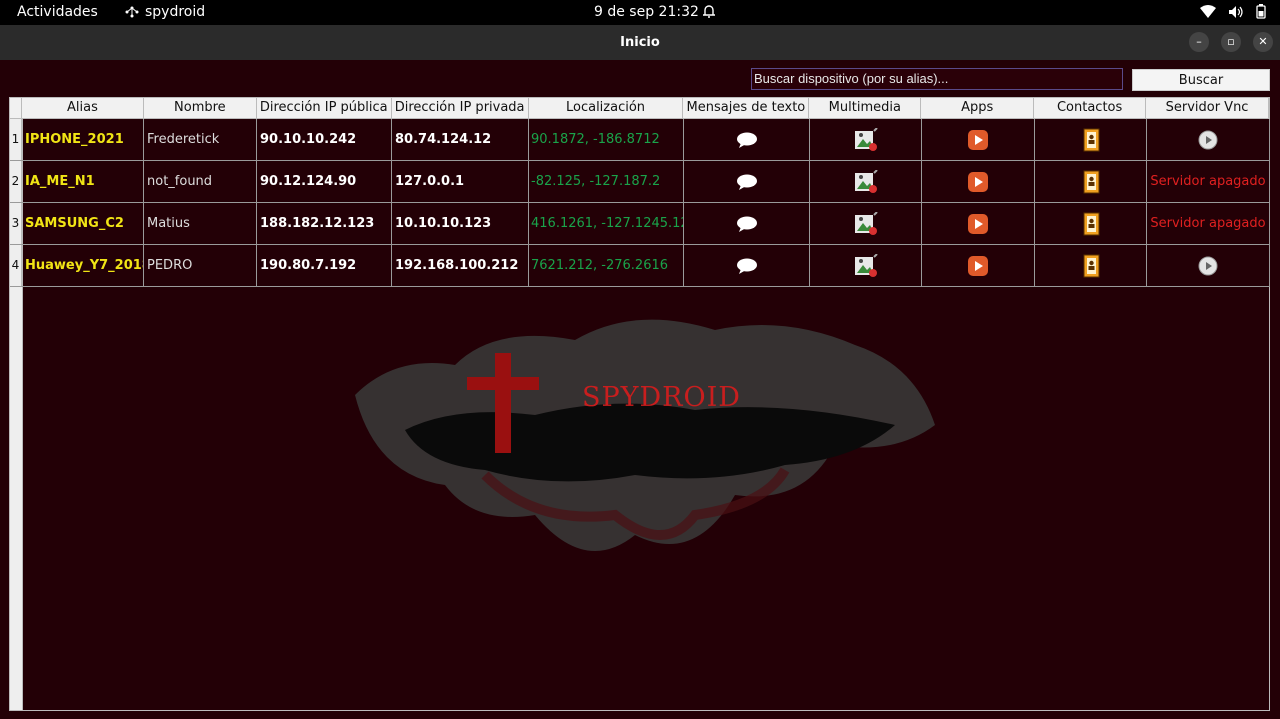  I want to click on col-header-mensajes: Mensajes de texto, so click(746, 108).